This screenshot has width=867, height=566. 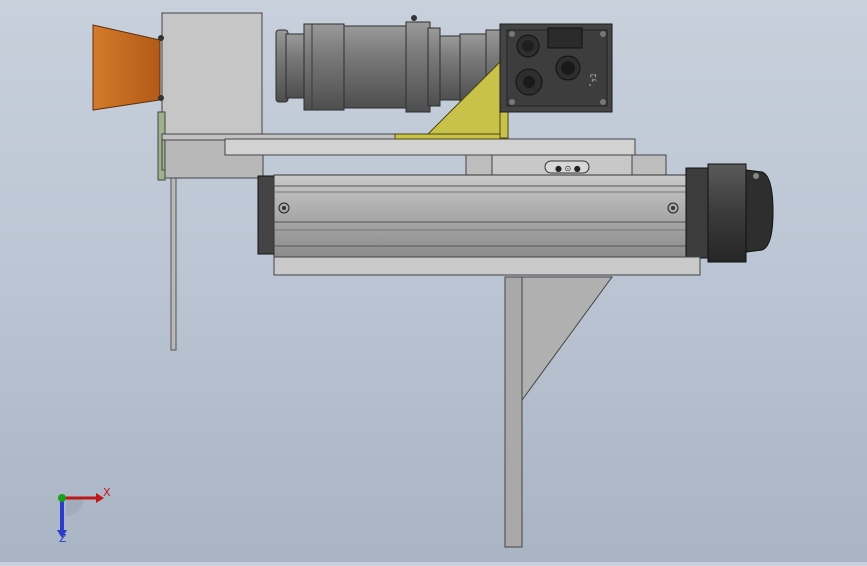 What do you see at coordinates (173, 264) in the screenshot?
I see `left-support-rod` at bounding box center [173, 264].